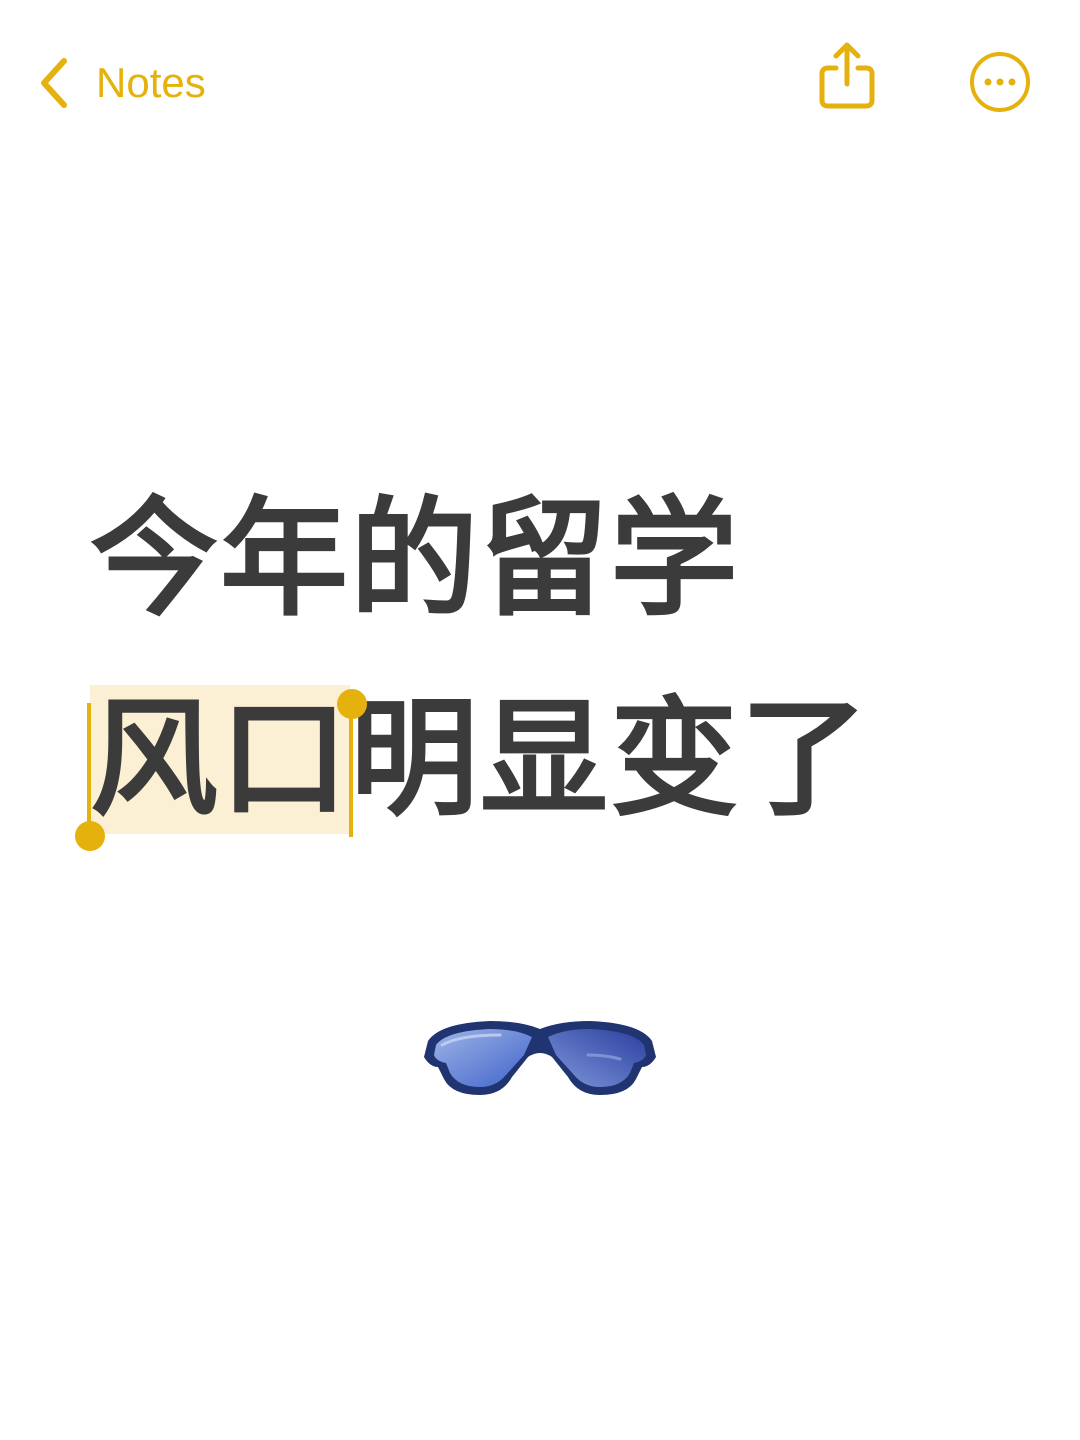 The width and height of the screenshot is (1080, 1440). Describe the element at coordinates (151, 82) in the screenshot. I see `back-label: Notes` at that location.